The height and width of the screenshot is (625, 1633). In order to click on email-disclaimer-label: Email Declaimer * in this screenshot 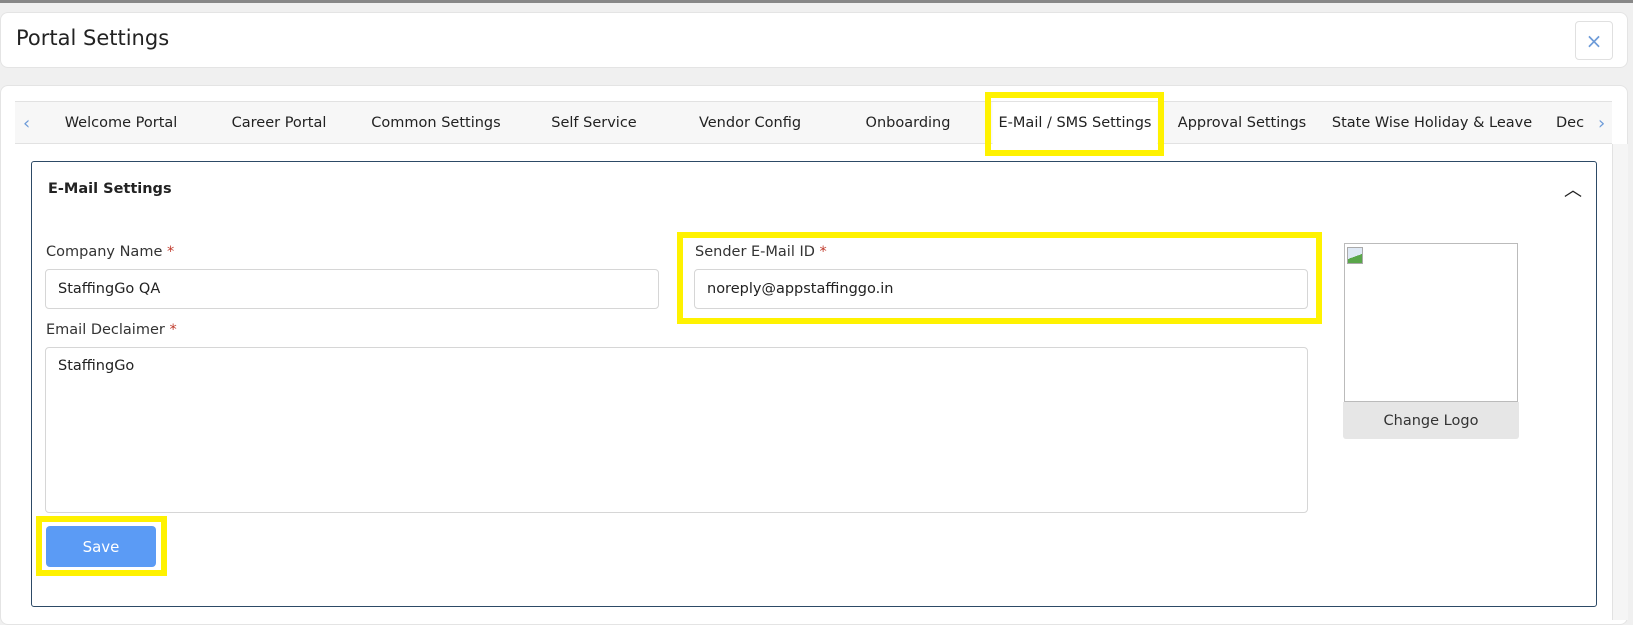, I will do `click(111, 330)`.